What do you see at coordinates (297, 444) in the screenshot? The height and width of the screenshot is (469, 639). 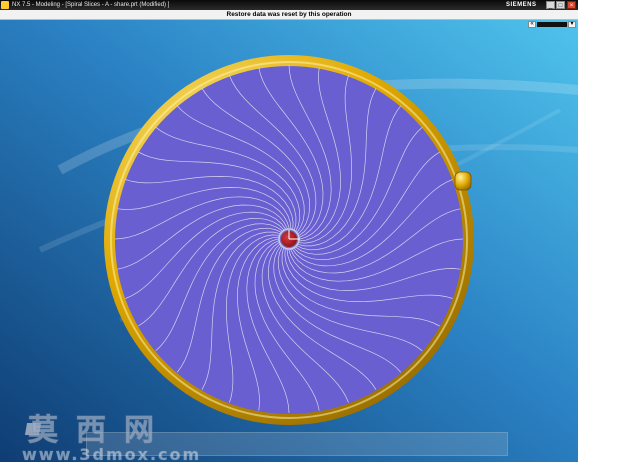 I see `faded-dialog-strip` at bounding box center [297, 444].